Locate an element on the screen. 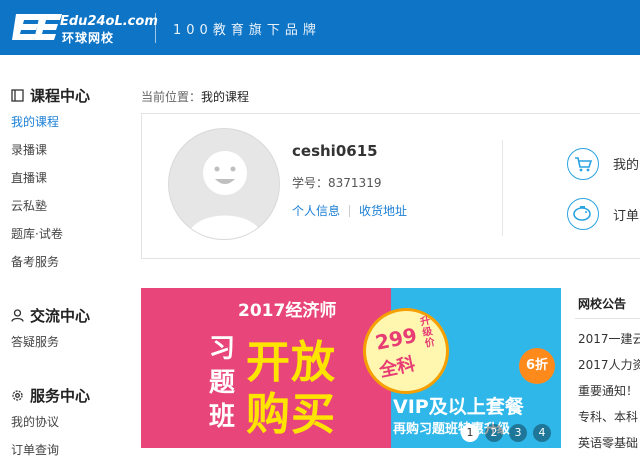 Image resolution: width=640 pixels, height=458 pixels. banner-headline-2: 购买 is located at coordinates (291, 414).